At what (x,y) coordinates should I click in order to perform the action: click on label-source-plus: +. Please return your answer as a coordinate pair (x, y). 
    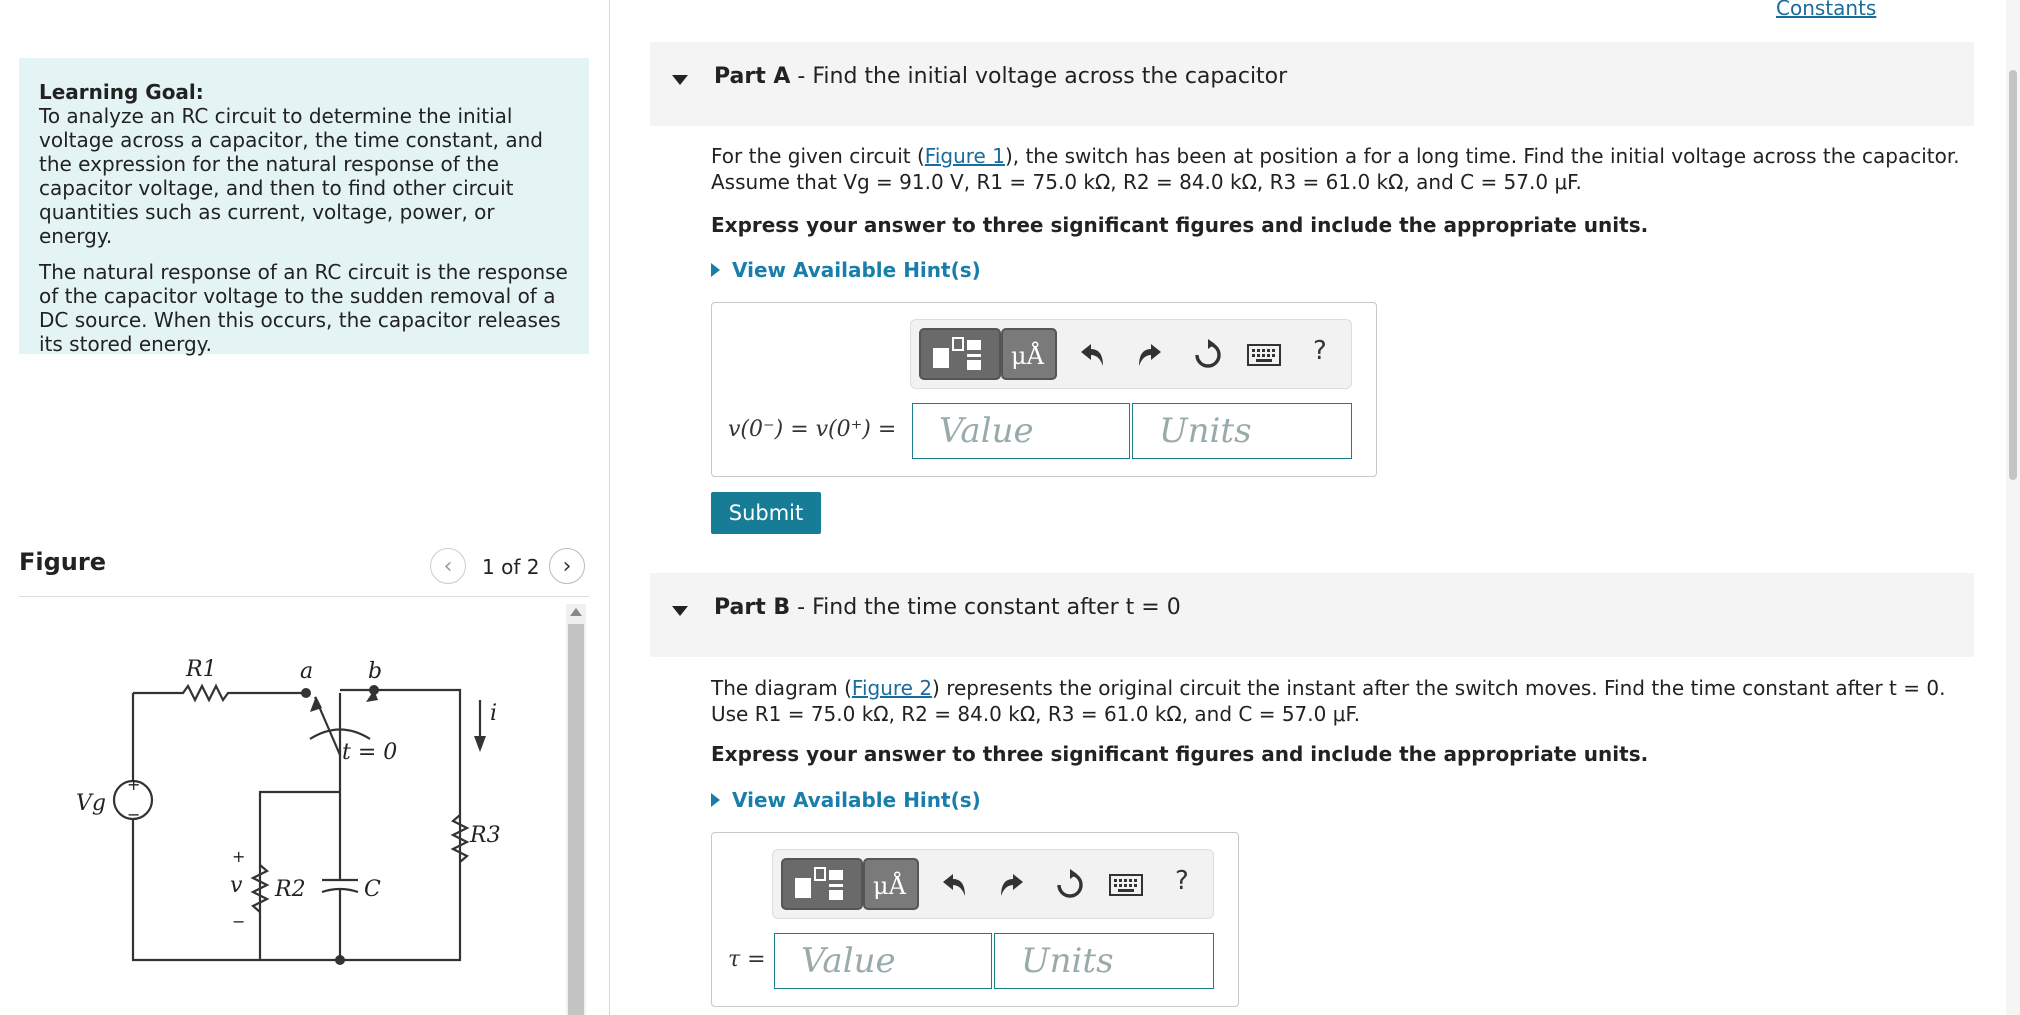
    Looking at the image, I should click on (133, 784).